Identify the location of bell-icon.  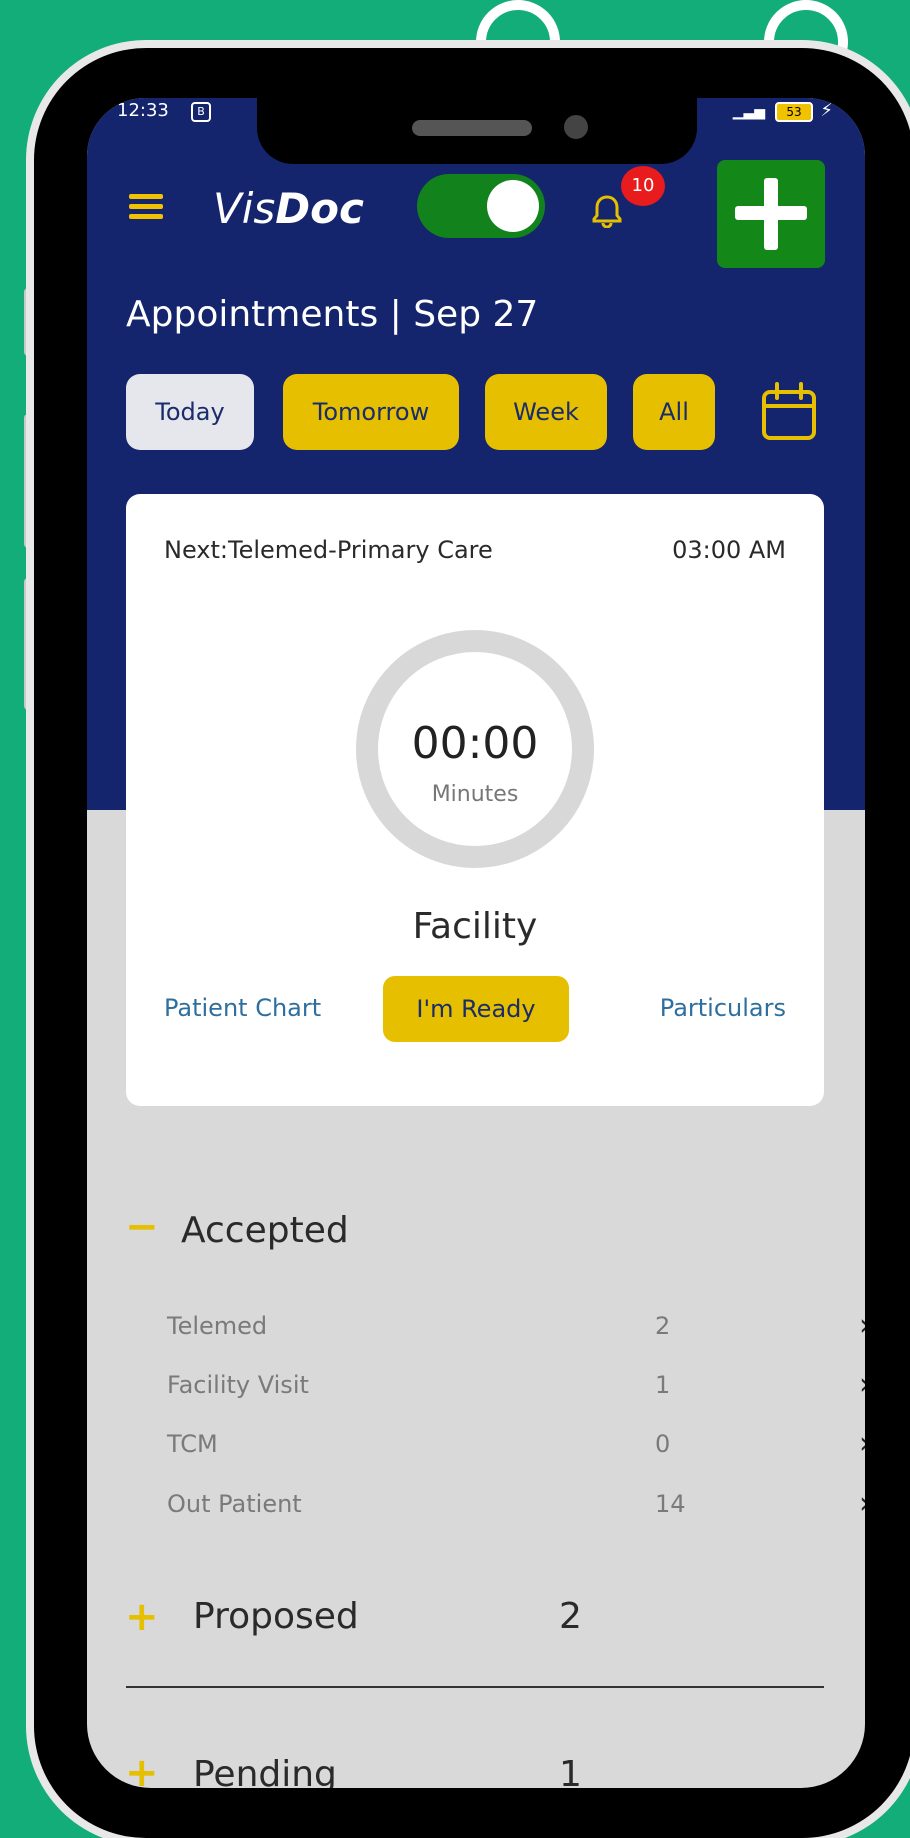
(607, 210).